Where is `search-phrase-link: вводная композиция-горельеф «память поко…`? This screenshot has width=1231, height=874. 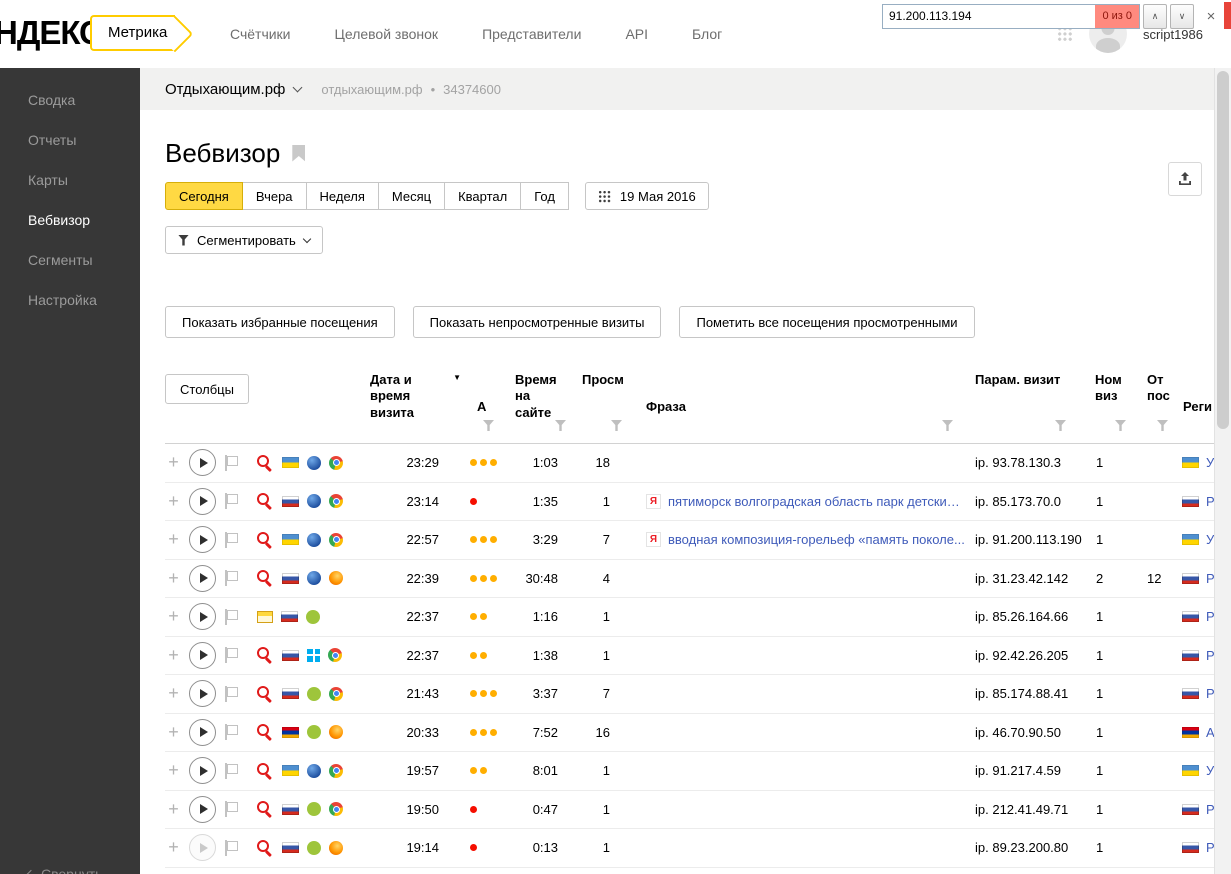
search-phrase-link: вводная композиция-горельеф «память поко… is located at coordinates (816, 539).